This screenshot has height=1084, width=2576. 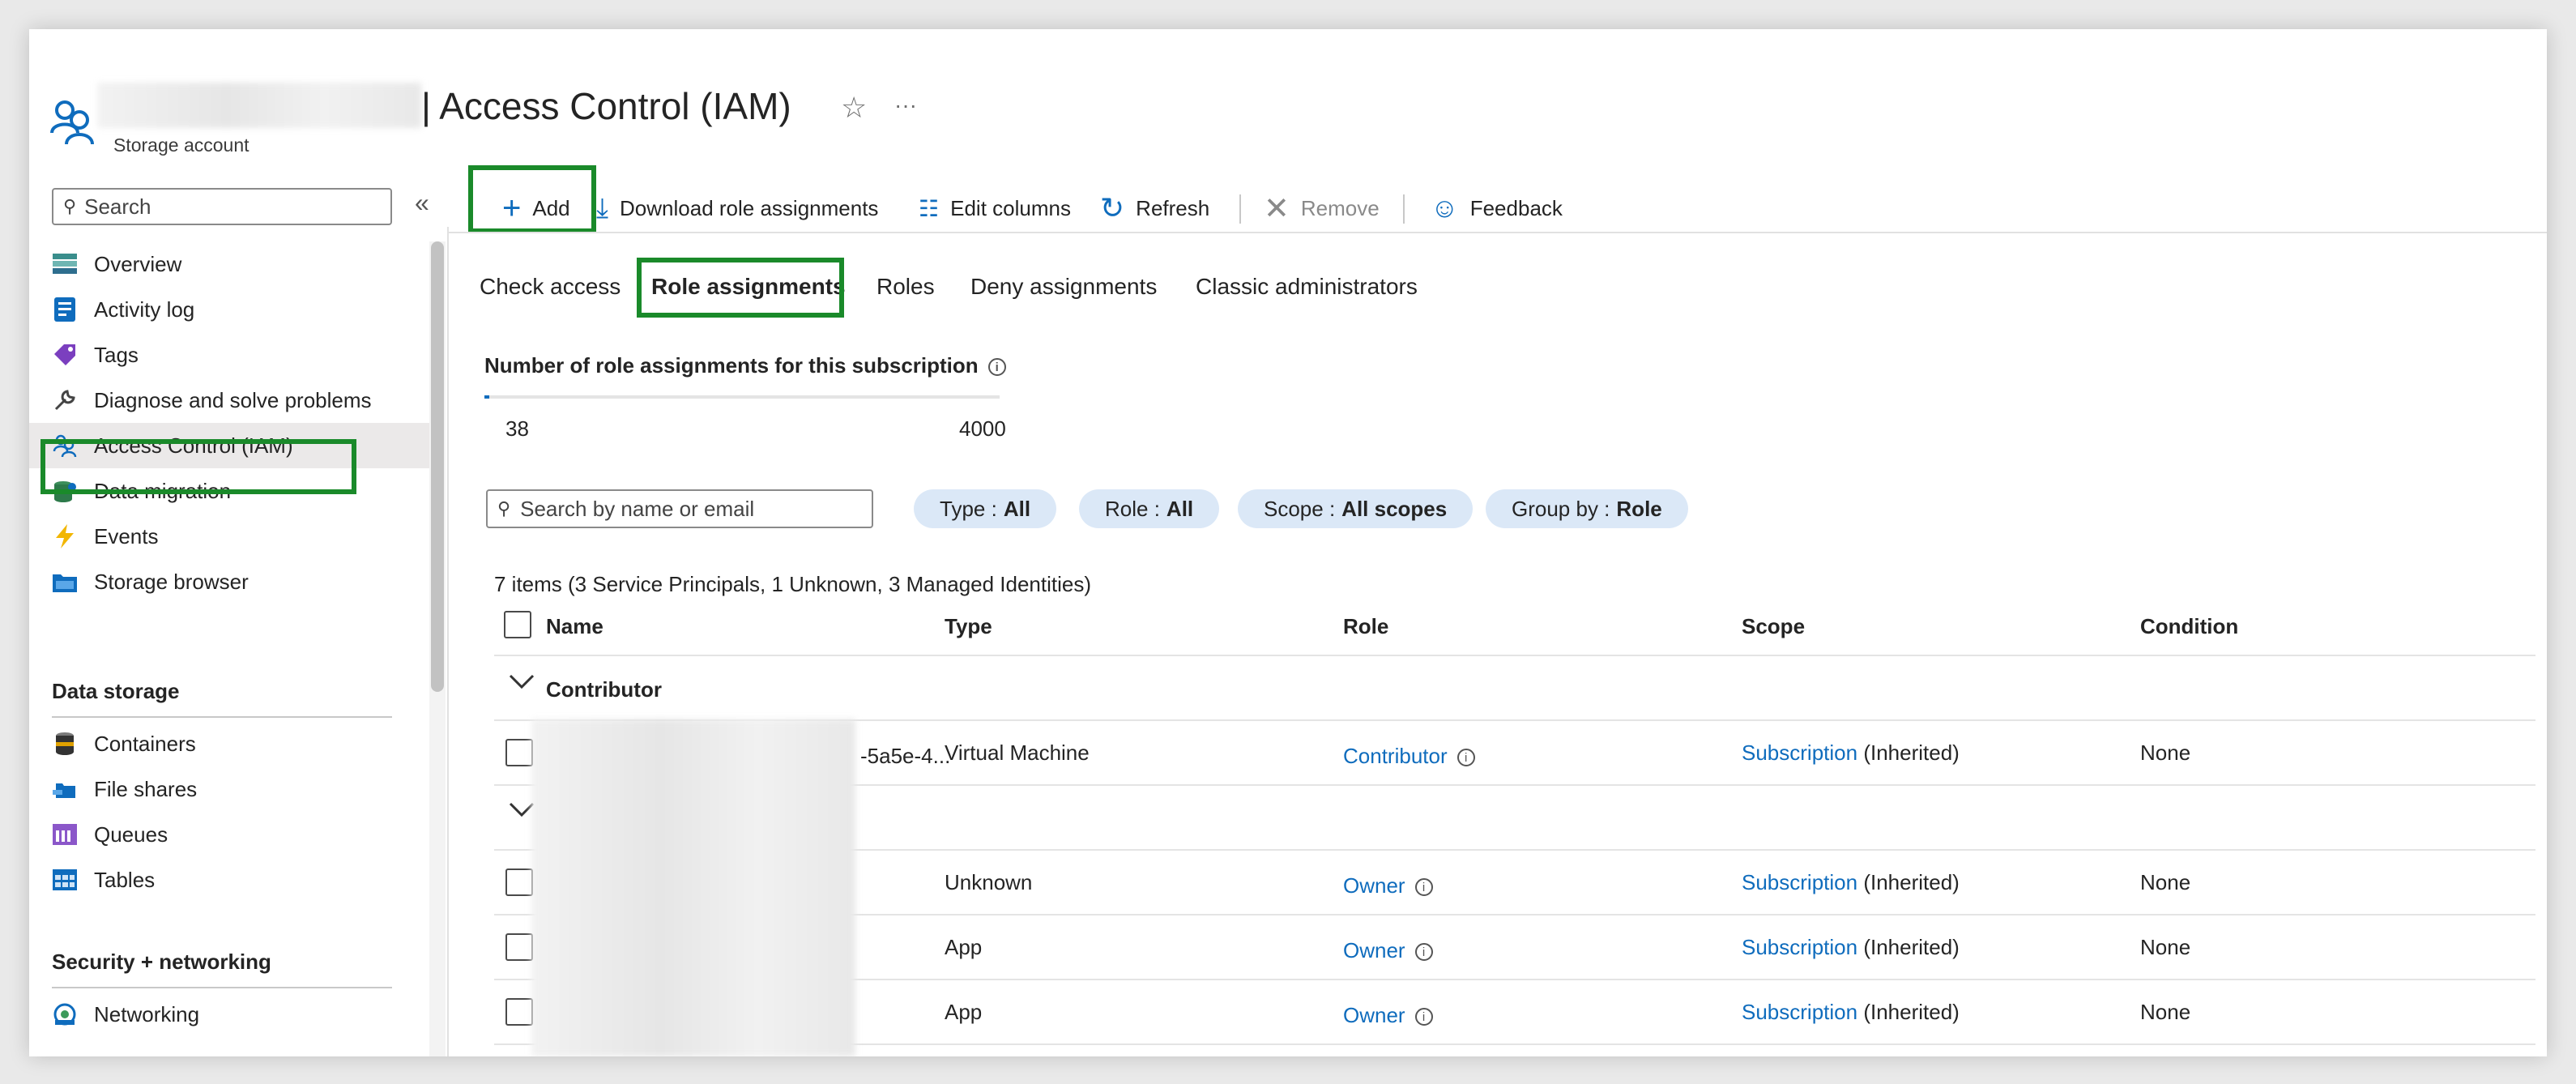 I want to click on column-header-scope: Scope, so click(x=1773, y=626).